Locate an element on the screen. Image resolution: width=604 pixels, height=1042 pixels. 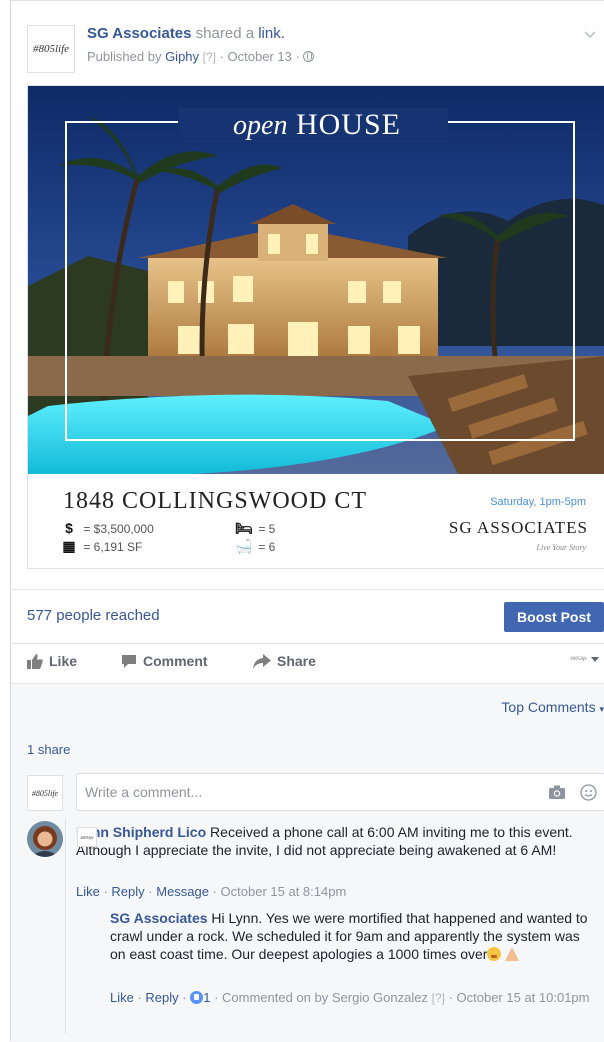
comment-label: Comment is located at coordinates (175, 661).